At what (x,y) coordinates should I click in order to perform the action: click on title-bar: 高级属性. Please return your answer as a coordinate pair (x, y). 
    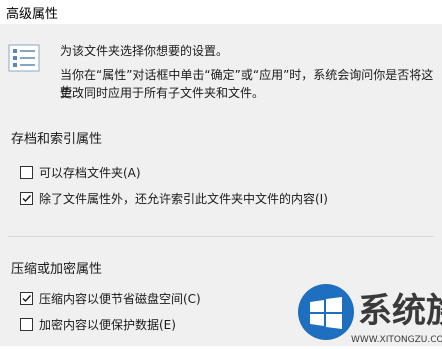
    Looking at the image, I should click on (221, 12).